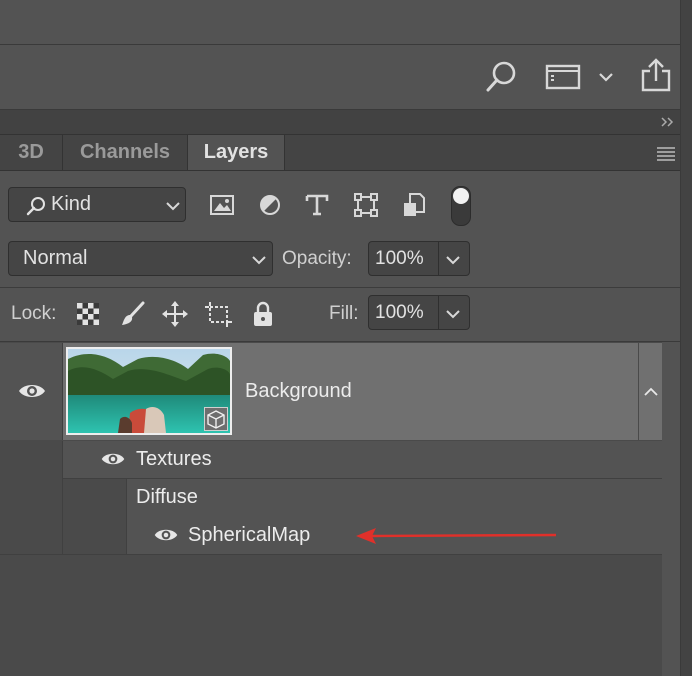 Image resolution: width=692 pixels, height=676 pixels. What do you see at coordinates (216, 419) in the screenshot?
I see `3d-object-badge-icon` at bounding box center [216, 419].